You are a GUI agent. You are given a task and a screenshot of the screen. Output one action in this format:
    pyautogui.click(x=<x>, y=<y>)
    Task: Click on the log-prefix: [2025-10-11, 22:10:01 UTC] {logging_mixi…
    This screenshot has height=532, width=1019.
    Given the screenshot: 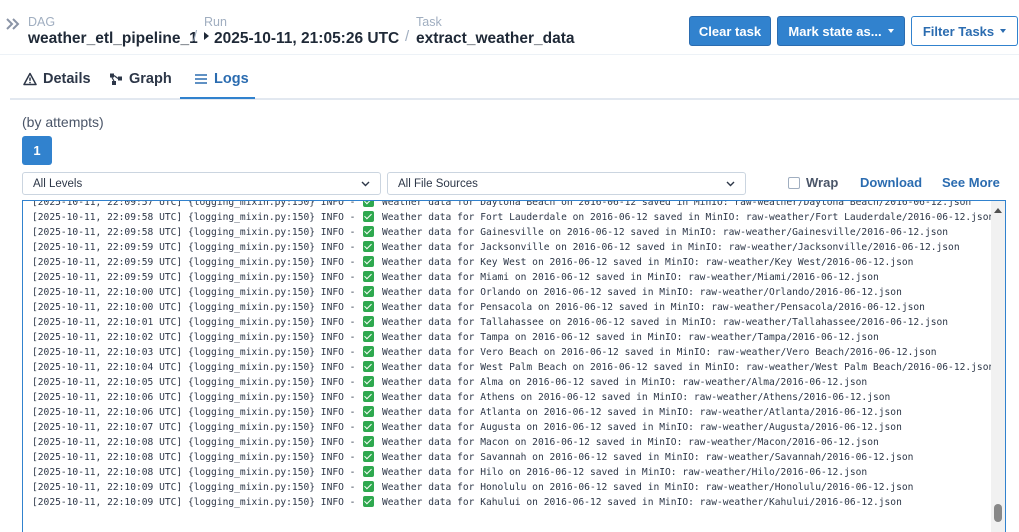 What is the action you would take?
    pyautogui.click(x=197, y=322)
    